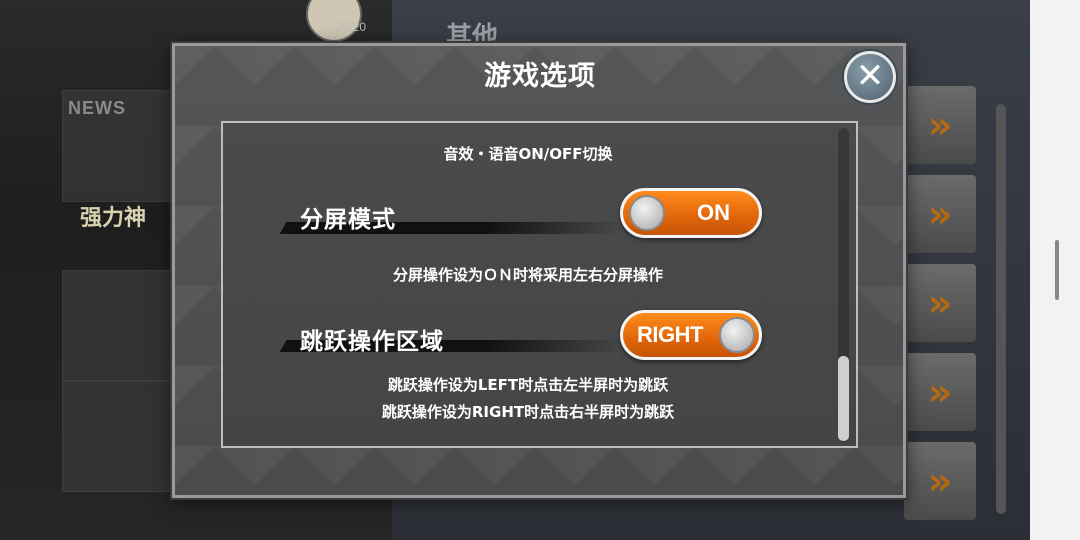 The width and height of the screenshot is (1080, 540). I want to click on split-screen-toggle: ON, so click(691, 213).